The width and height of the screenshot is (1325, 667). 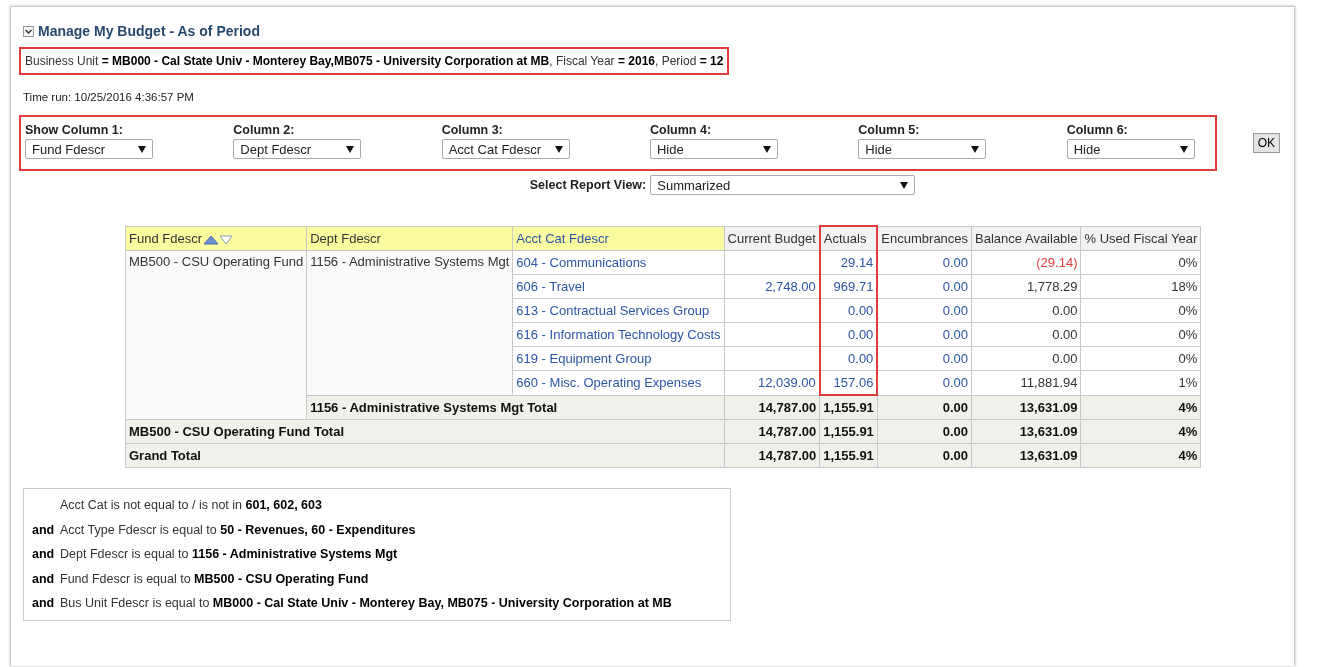 What do you see at coordinates (1026, 382) in the screenshot?
I see `table-cell: 11,881.94` at bounding box center [1026, 382].